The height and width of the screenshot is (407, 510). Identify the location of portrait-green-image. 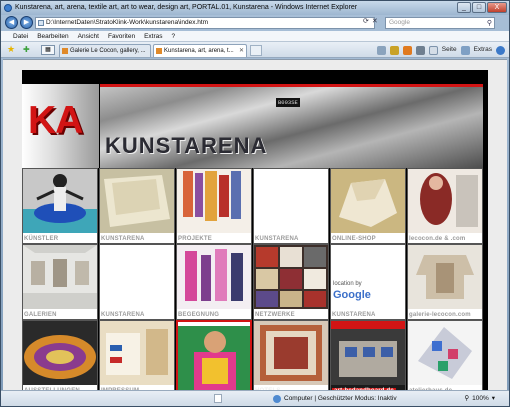
(214, 360).